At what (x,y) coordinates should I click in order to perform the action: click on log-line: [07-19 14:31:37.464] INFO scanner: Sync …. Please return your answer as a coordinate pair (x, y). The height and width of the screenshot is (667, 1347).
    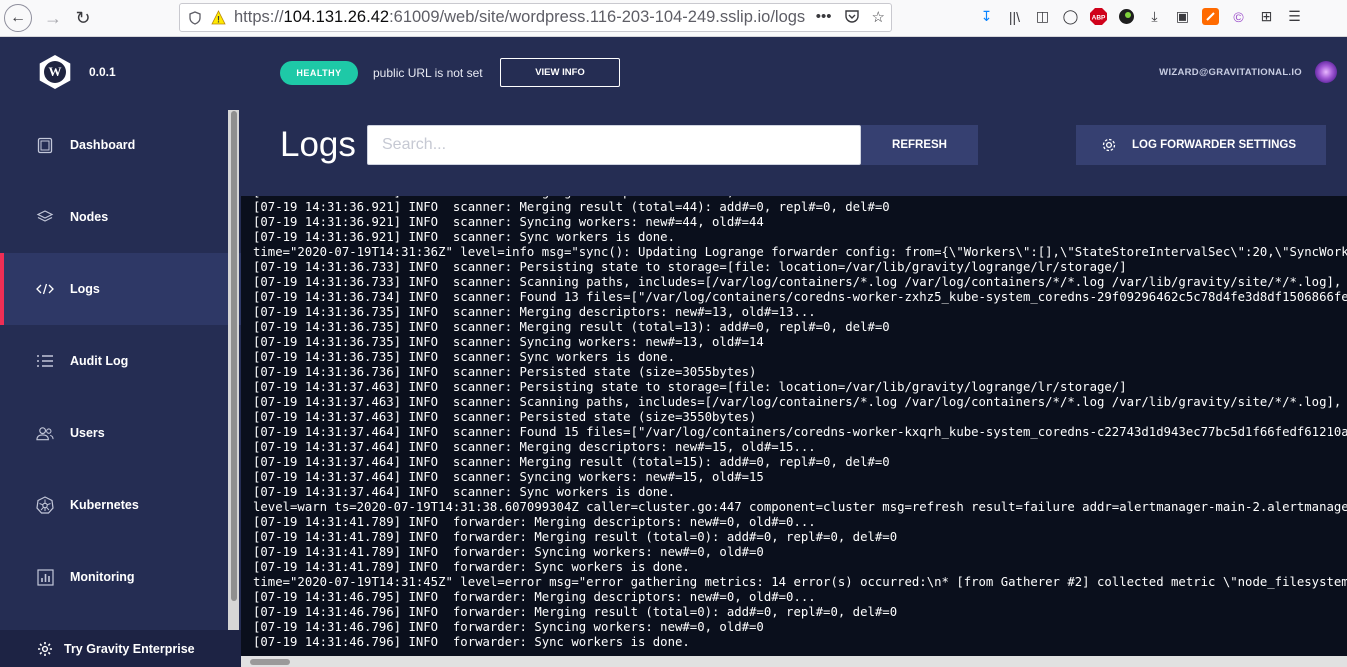
    Looking at the image, I should click on (464, 492).